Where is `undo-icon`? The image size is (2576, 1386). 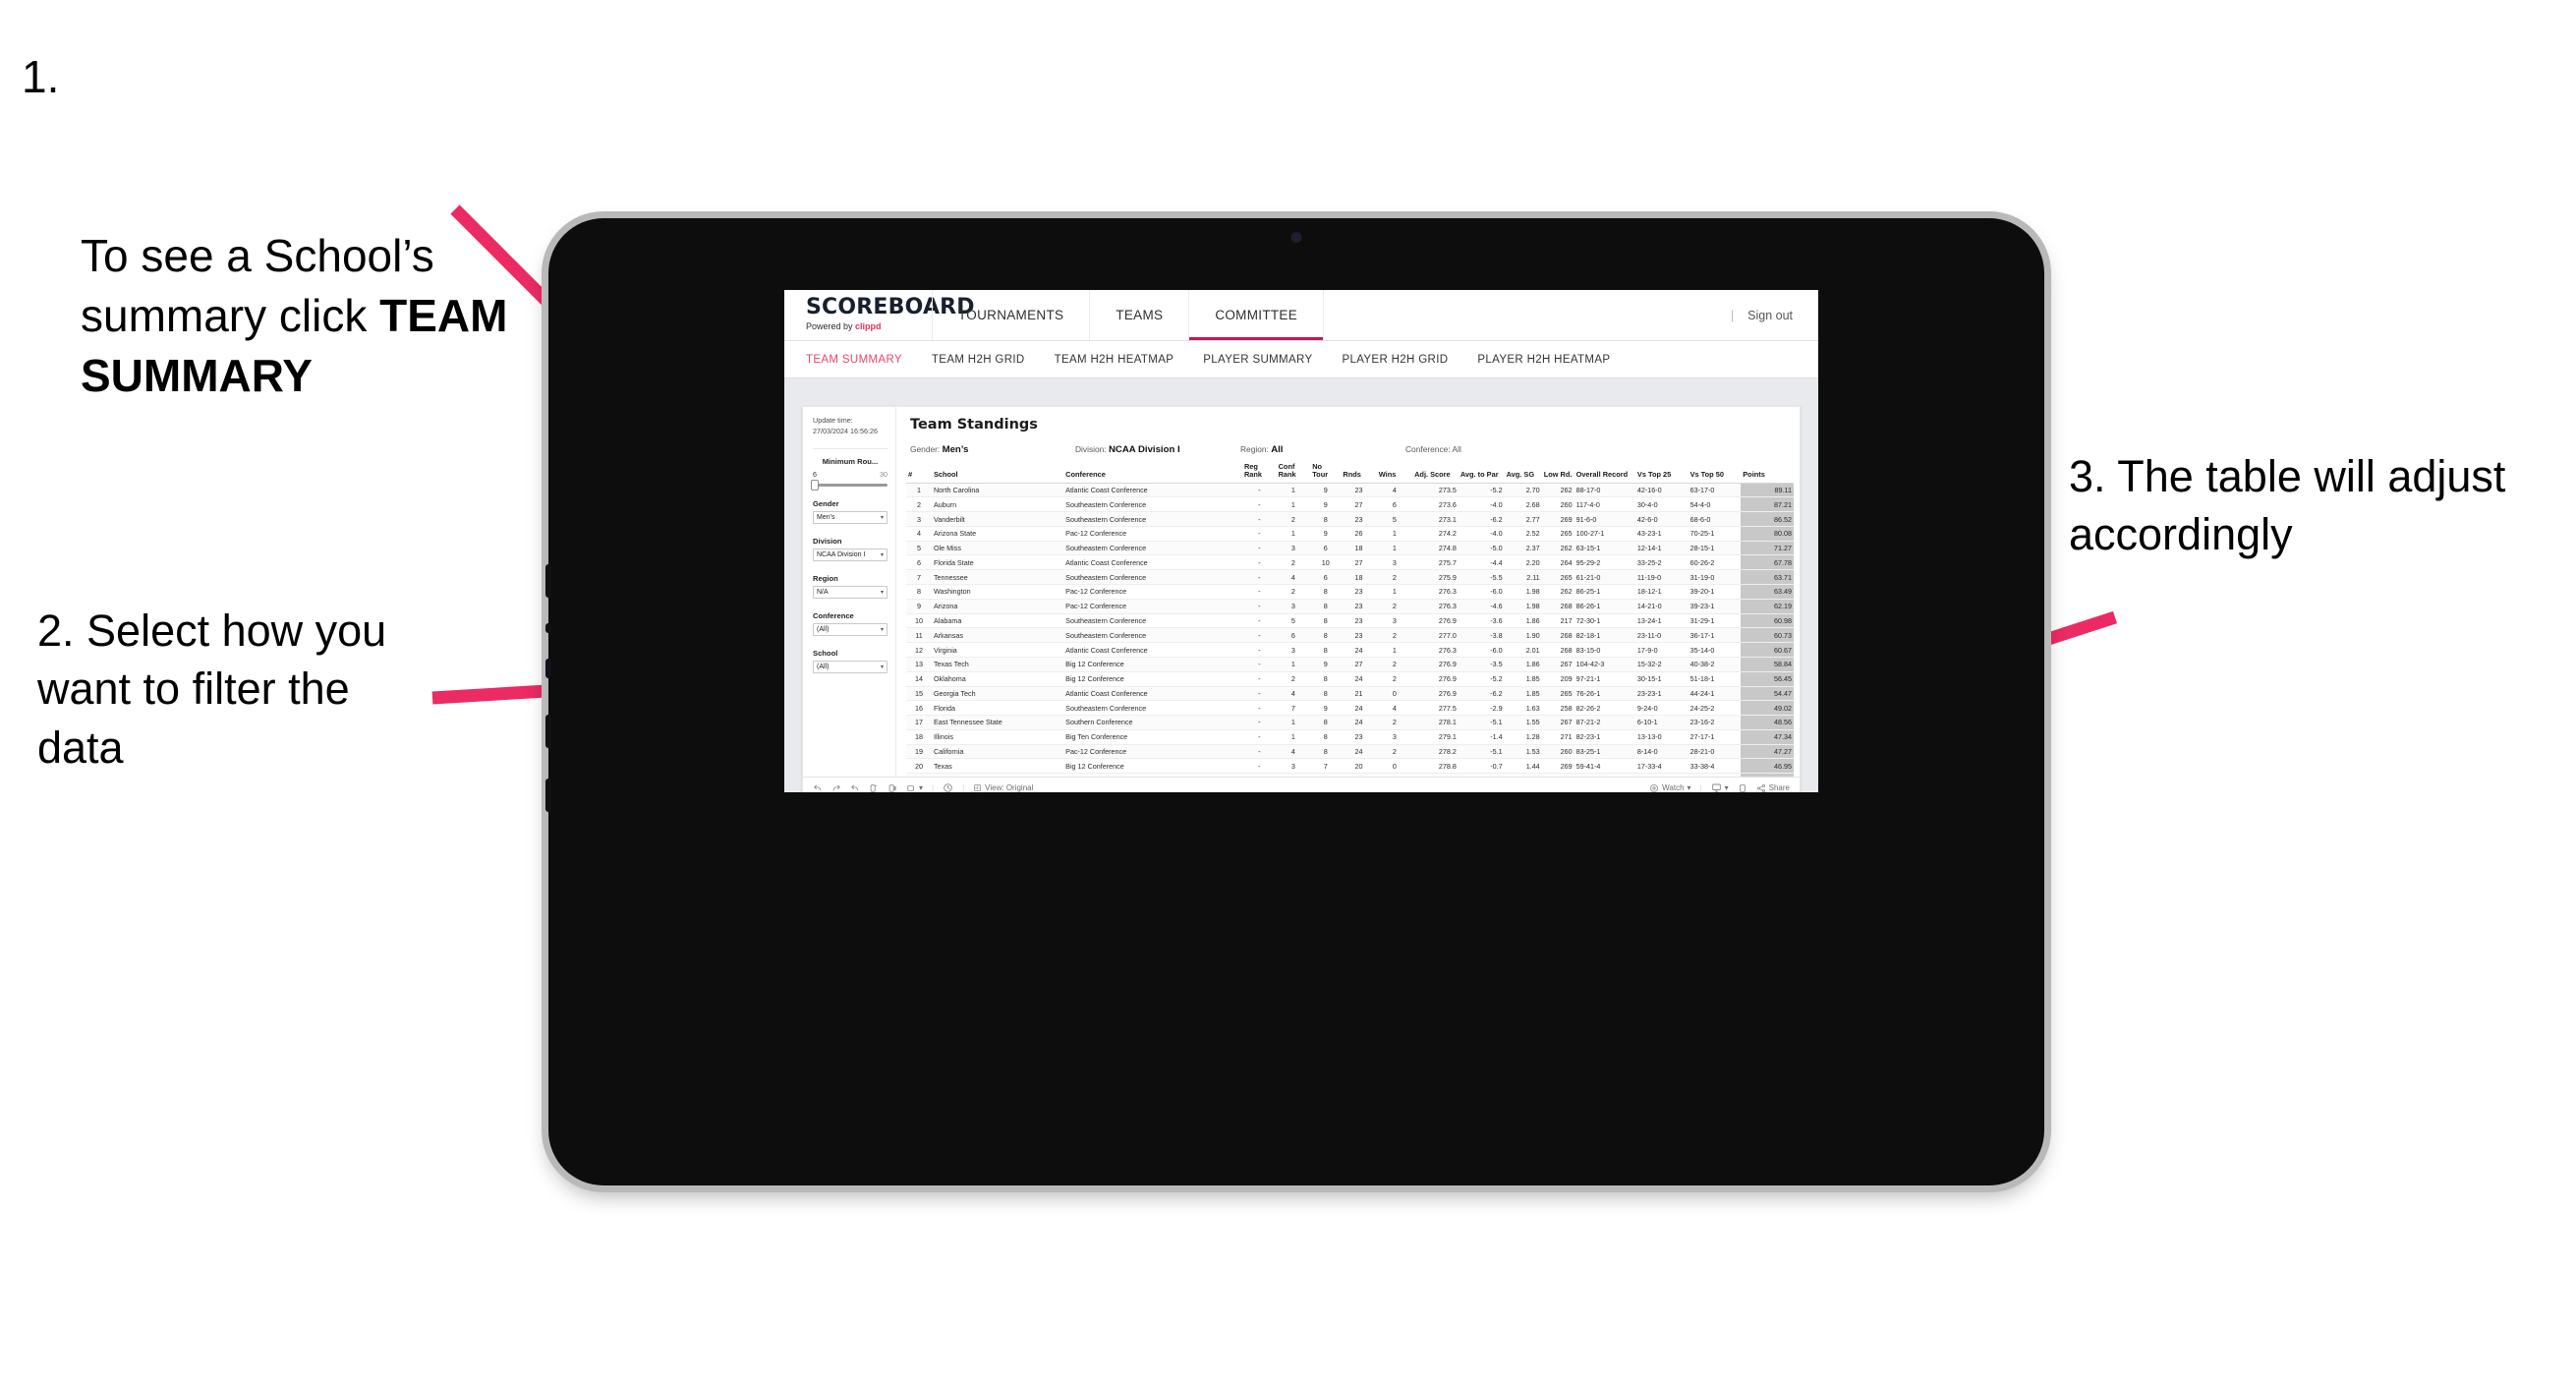
undo-icon is located at coordinates (818, 788).